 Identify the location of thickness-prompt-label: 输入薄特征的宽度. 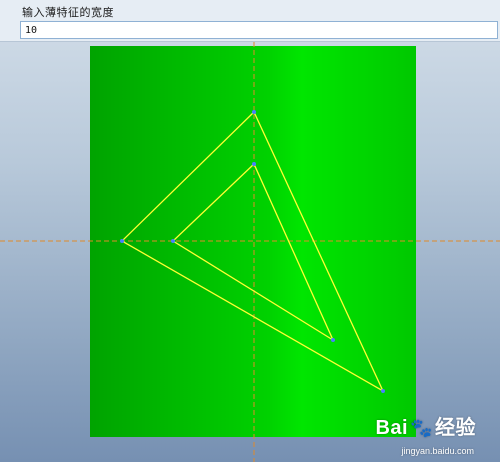
(68, 12).